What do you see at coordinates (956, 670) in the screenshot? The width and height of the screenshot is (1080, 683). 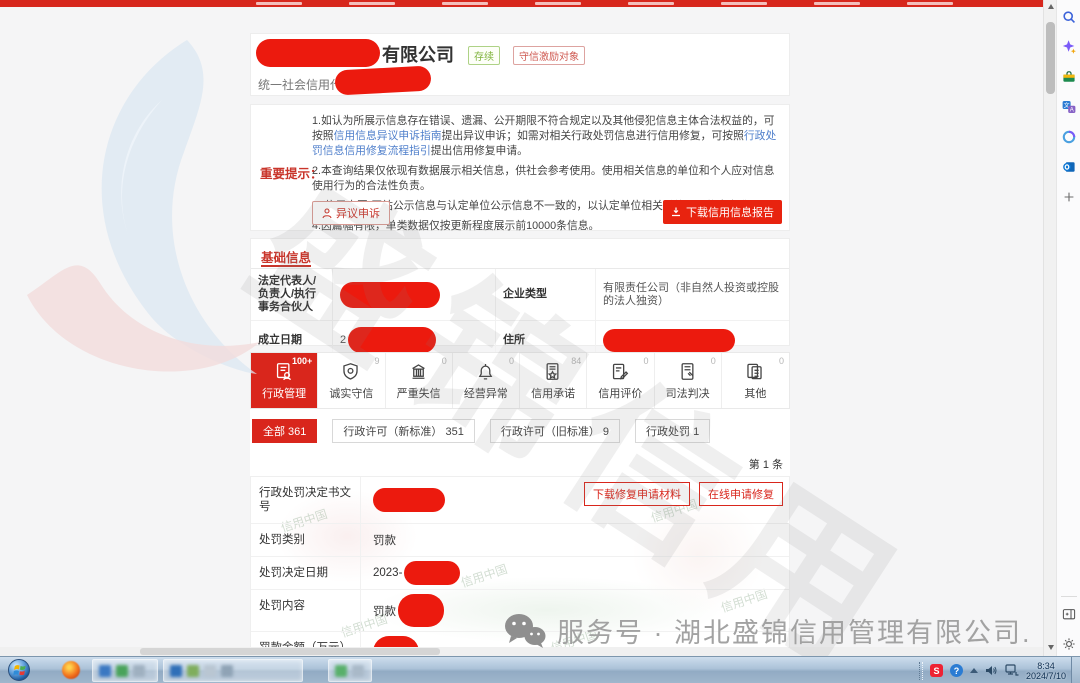 I see `help-tray-icon: ?` at bounding box center [956, 670].